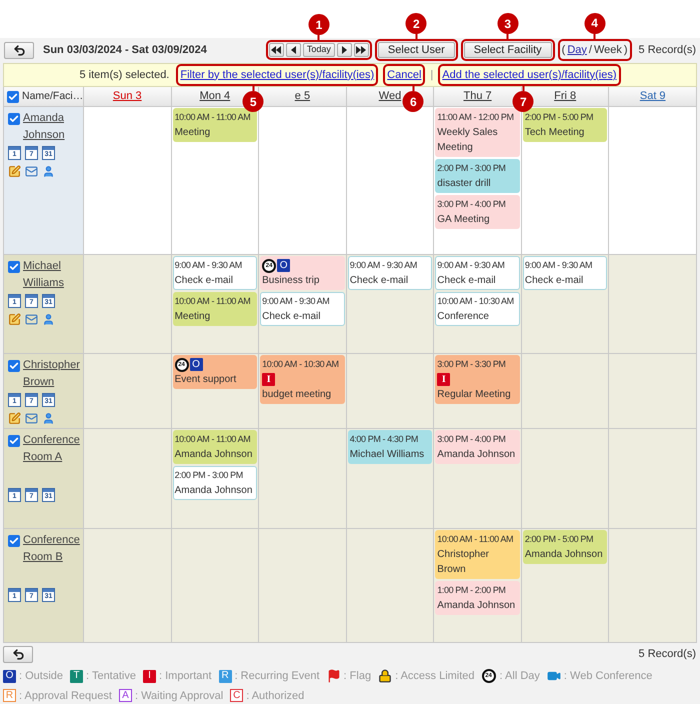  I want to click on date-link: e 5, so click(302, 96).